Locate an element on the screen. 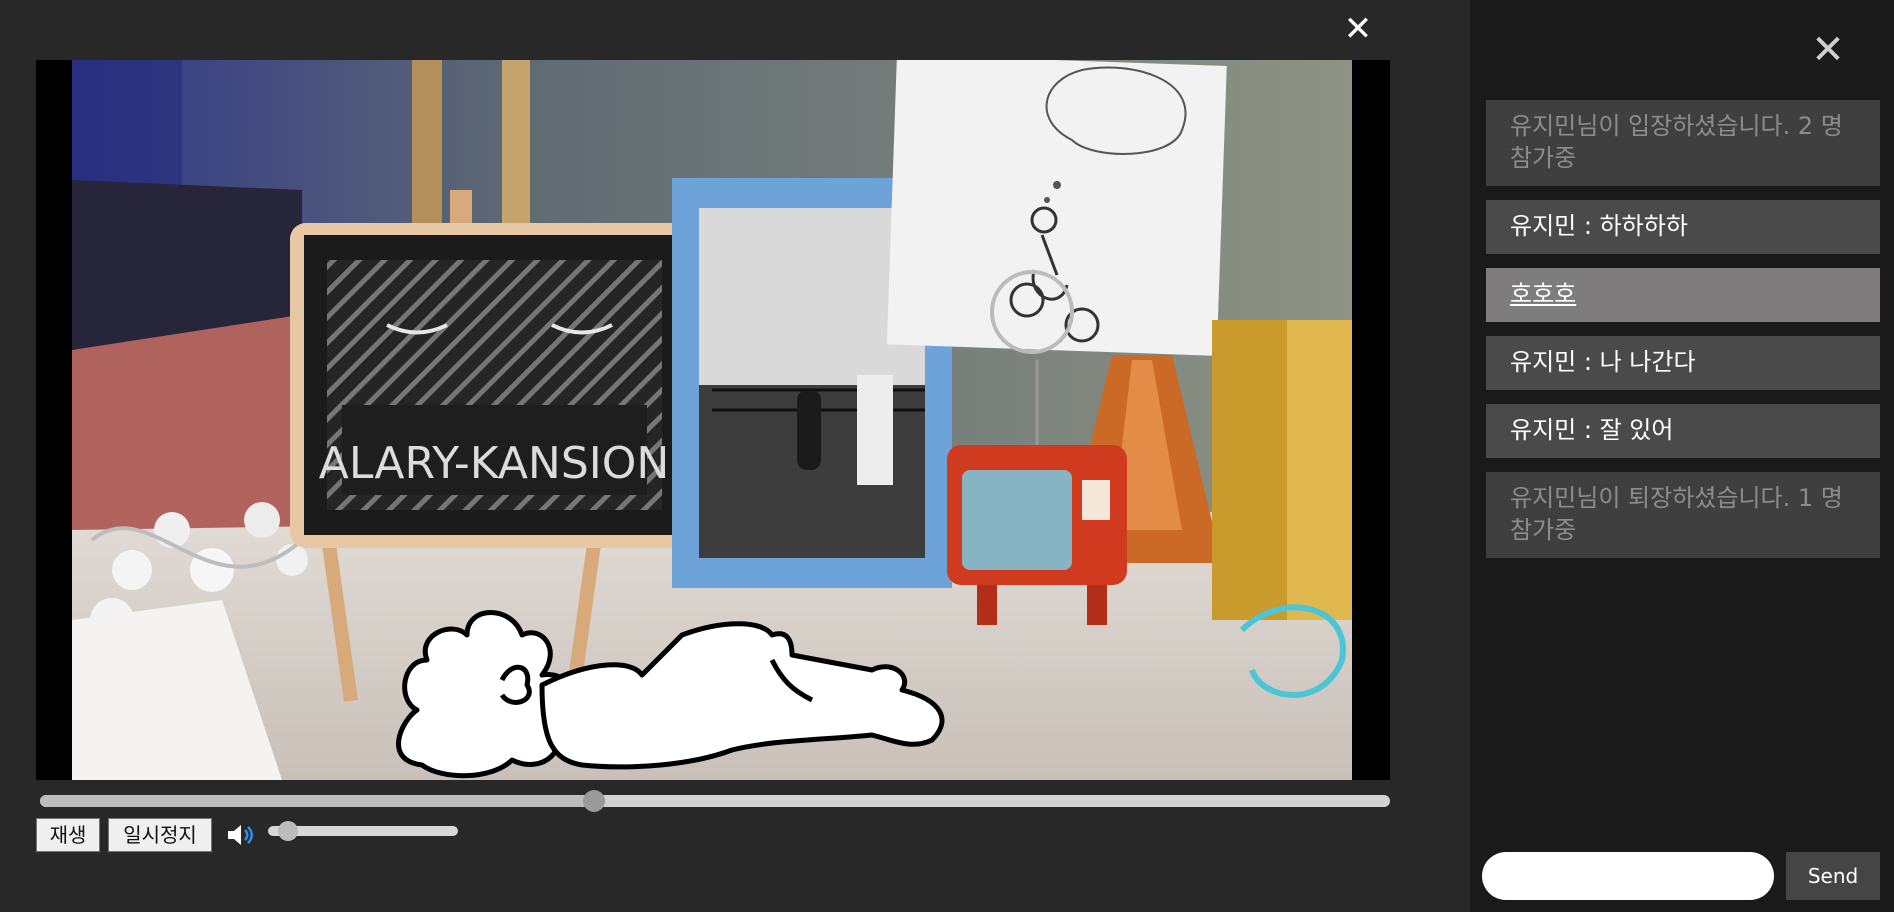 This screenshot has width=1894, height=912. speaker-icon is located at coordinates (241, 835).